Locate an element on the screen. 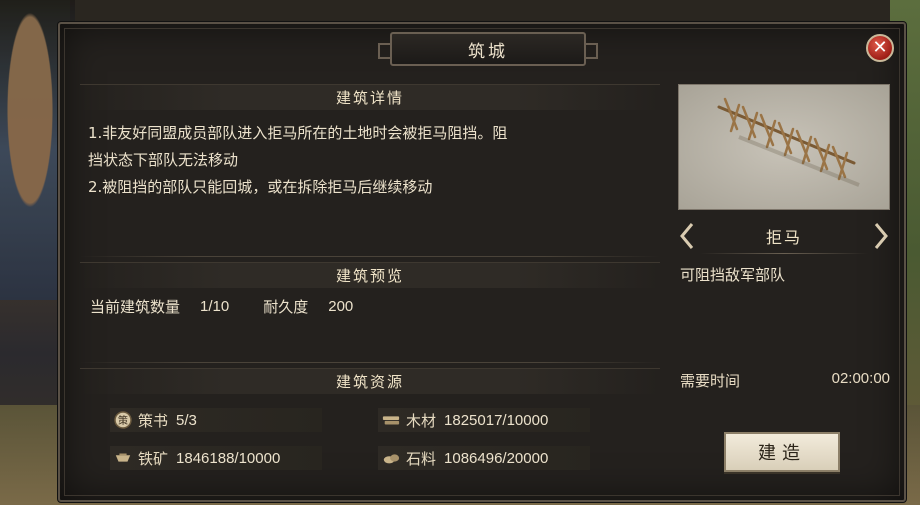 Image resolution: width=920 pixels, height=505 pixels. resource-iron: 铁矿 1846188/10000 is located at coordinates (216, 458).